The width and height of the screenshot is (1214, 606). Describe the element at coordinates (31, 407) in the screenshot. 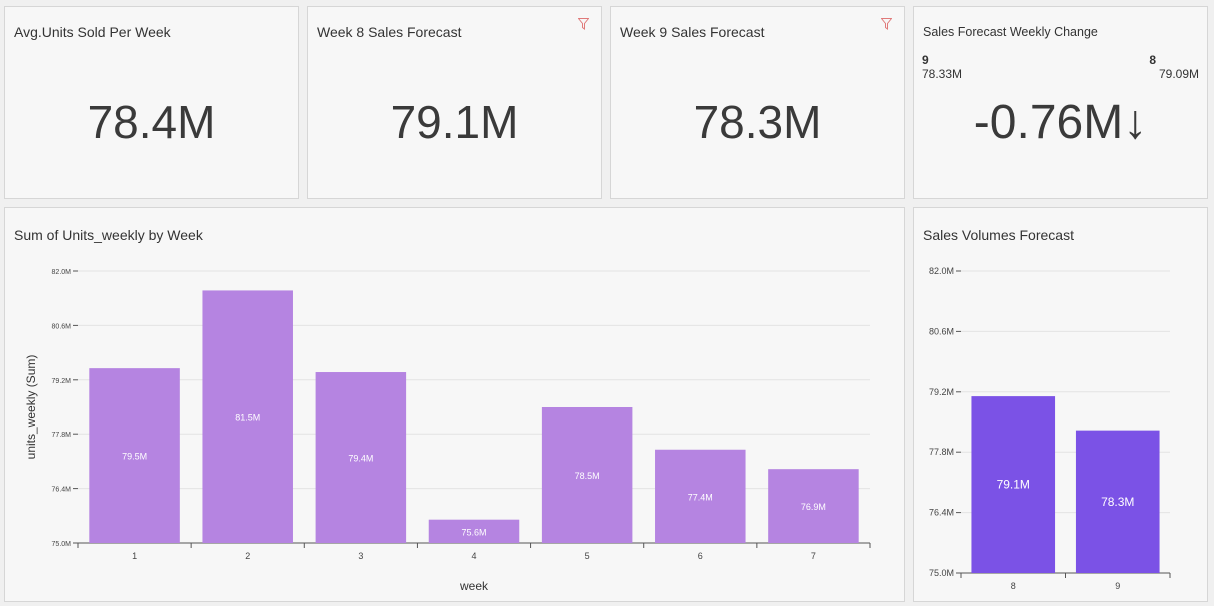

I see `y-axis-label: units_weekly (Sum)` at that location.